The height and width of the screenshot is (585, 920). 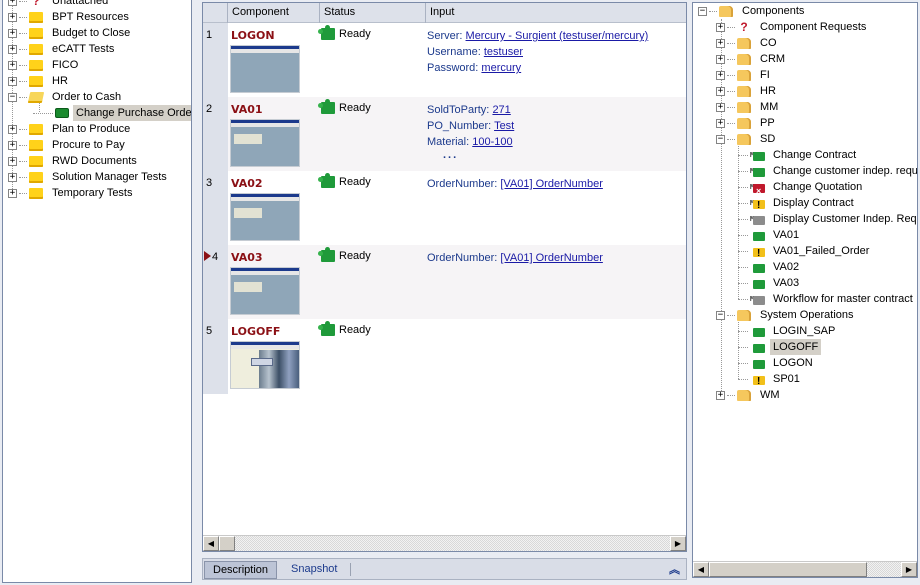 What do you see at coordinates (247, 109) in the screenshot?
I see `component-name: VA01` at bounding box center [247, 109].